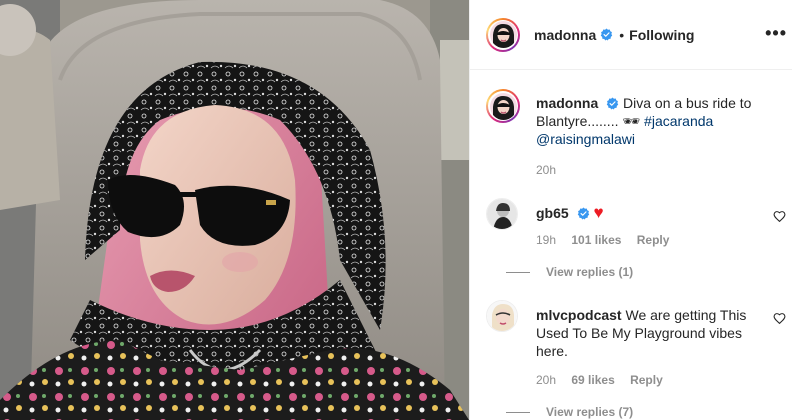 The image size is (792, 420). What do you see at coordinates (592, 380) in the screenshot?
I see `comment-likes: 69 likes` at bounding box center [592, 380].